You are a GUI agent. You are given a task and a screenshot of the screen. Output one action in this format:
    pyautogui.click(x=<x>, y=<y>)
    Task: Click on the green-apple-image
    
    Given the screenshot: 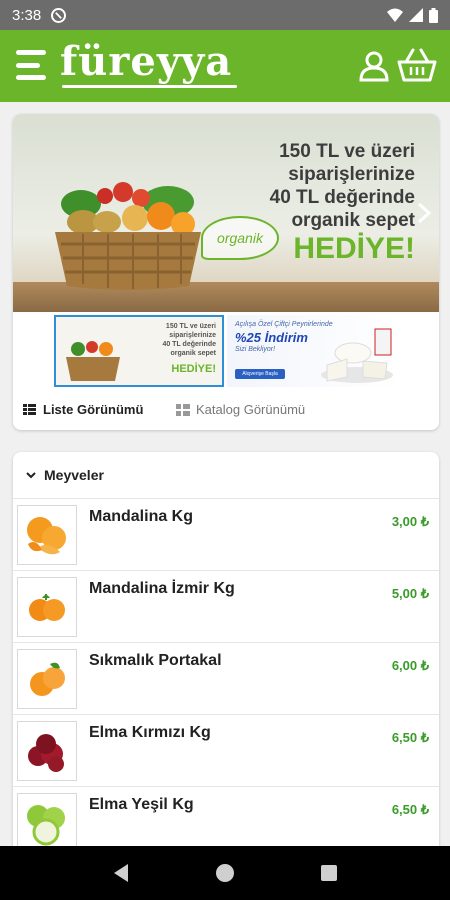 What is the action you would take?
    pyautogui.click(x=46, y=825)
    